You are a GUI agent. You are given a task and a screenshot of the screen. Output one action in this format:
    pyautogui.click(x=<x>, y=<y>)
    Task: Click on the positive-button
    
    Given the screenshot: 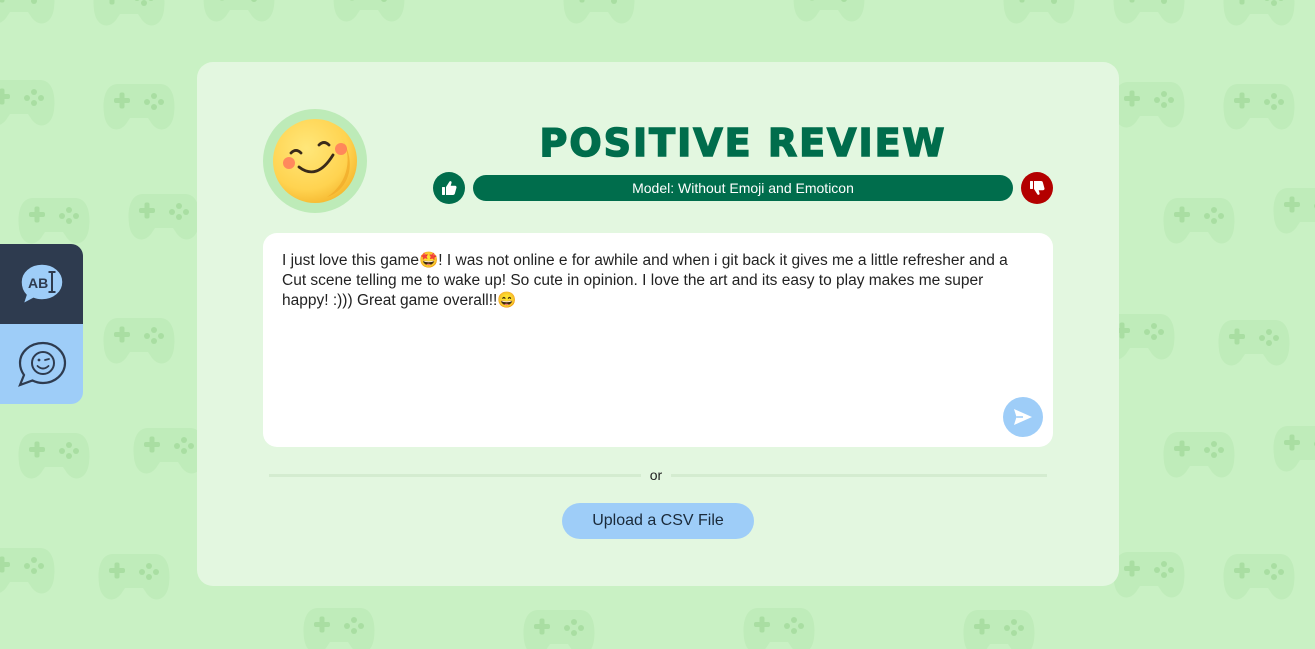 What is the action you would take?
    pyautogui.click(x=449, y=188)
    